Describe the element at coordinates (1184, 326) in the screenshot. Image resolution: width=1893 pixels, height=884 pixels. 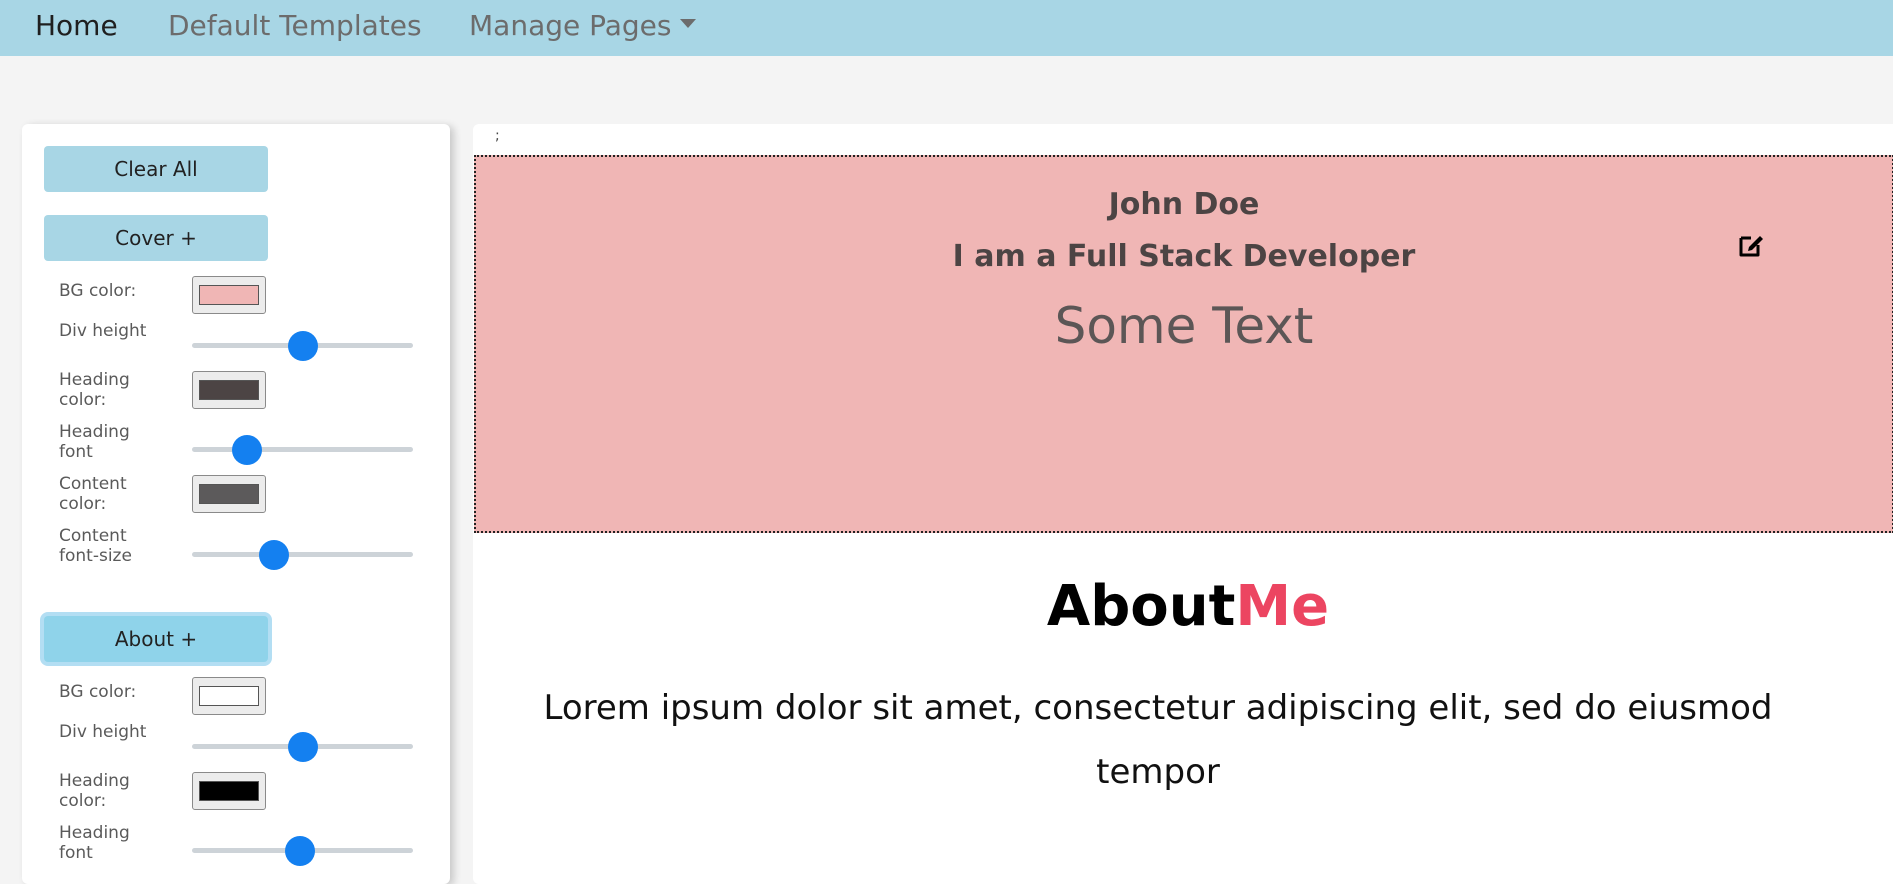
I see `cover-content-text: Some Text` at that location.